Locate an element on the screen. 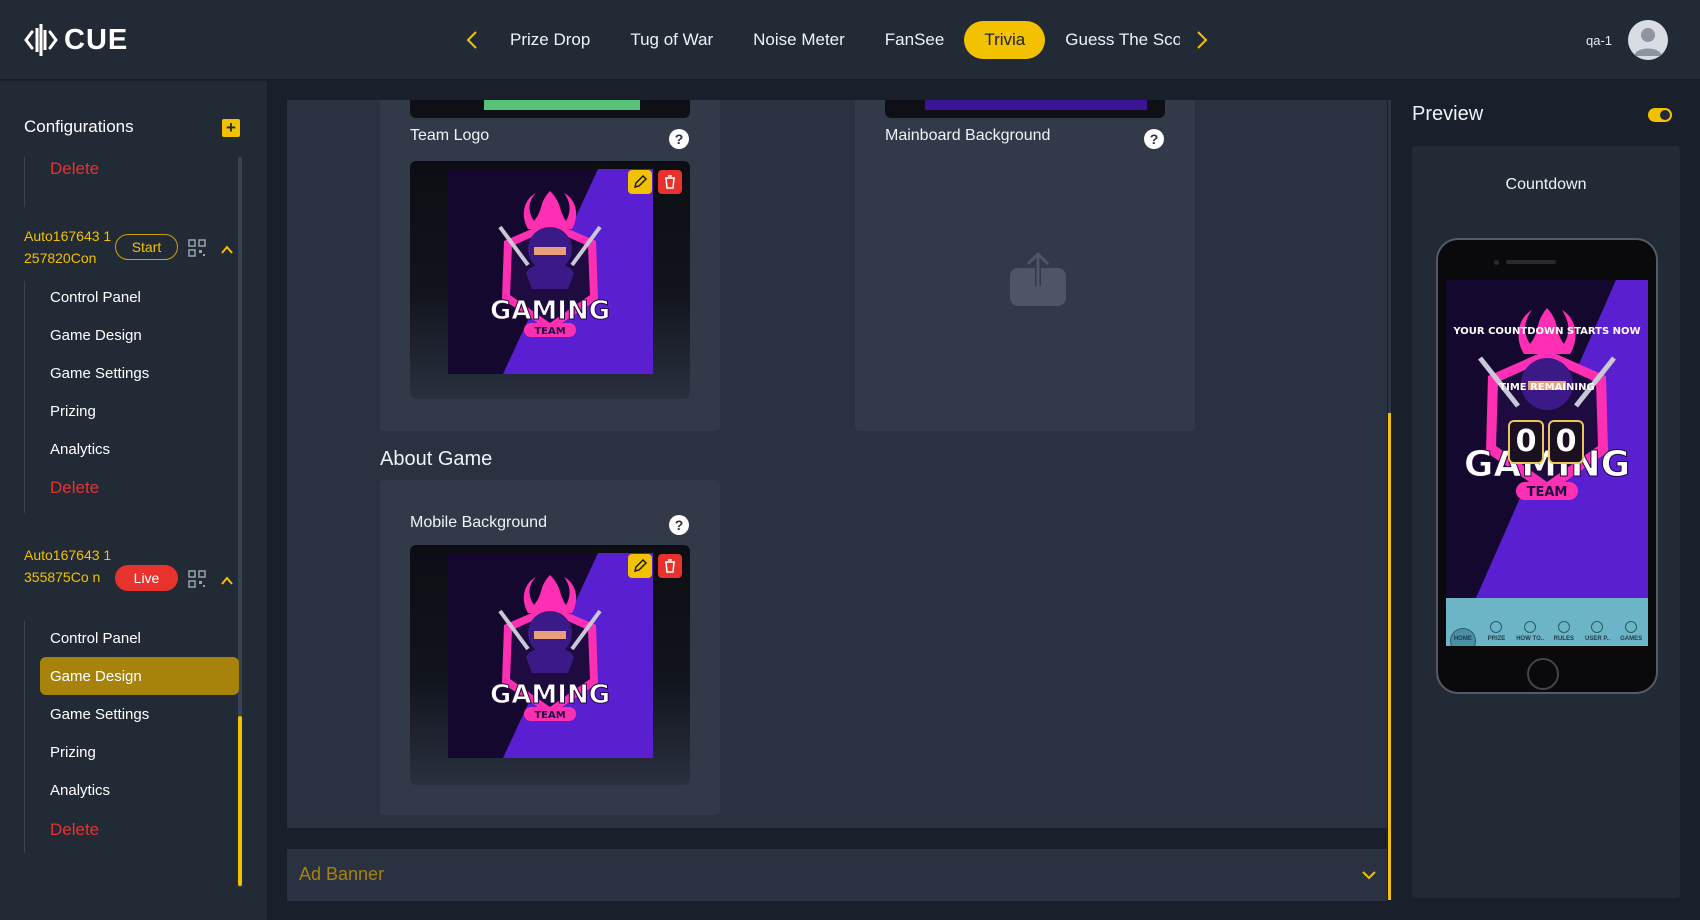 The height and width of the screenshot is (920, 1700). about-game-title: About Game is located at coordinates (436, 459).